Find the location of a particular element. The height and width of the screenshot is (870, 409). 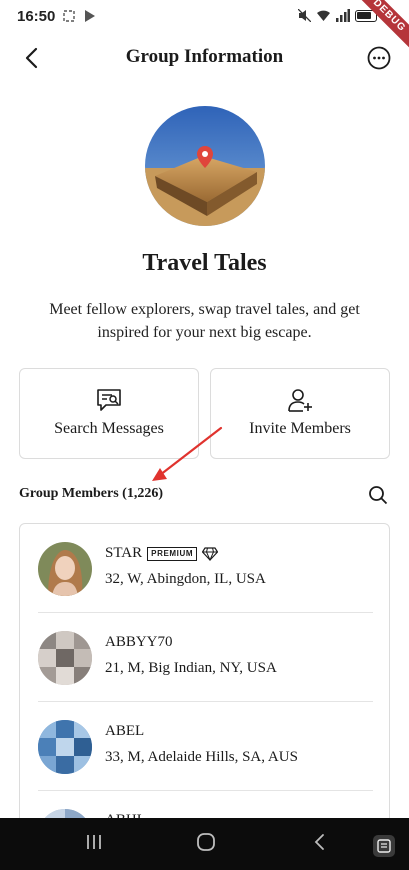

premium-badge: PREMIUM is located at coordinates (172, 553).